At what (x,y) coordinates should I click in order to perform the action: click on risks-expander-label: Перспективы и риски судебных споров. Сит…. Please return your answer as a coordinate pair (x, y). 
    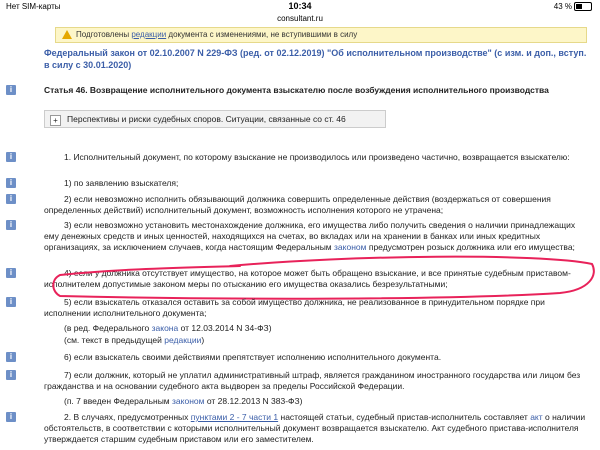
    Looking at the image, I should click on (206, 119).